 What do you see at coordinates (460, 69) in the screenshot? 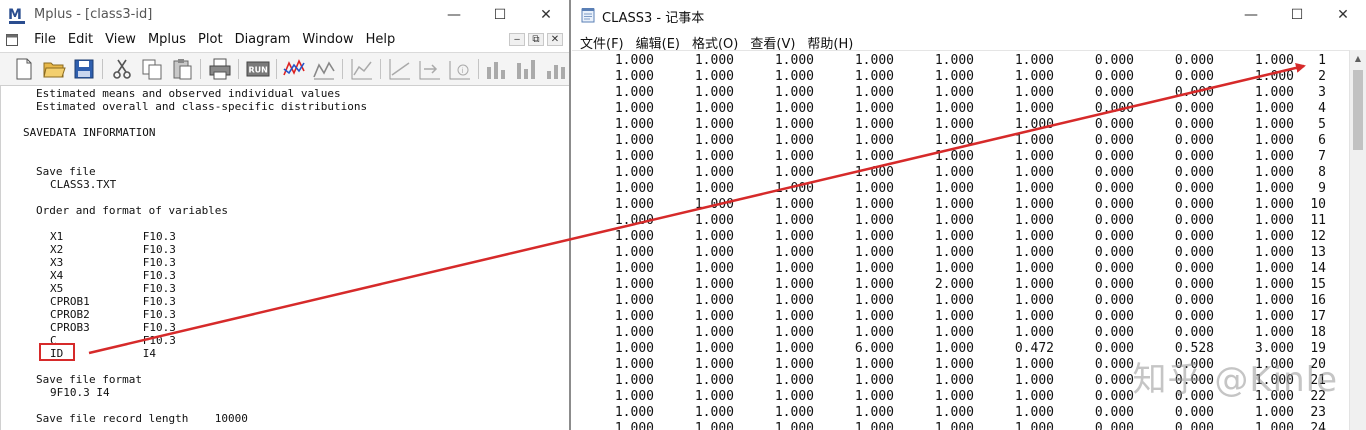
I see `plot6-icon: i` at bounding box center [460, 69].